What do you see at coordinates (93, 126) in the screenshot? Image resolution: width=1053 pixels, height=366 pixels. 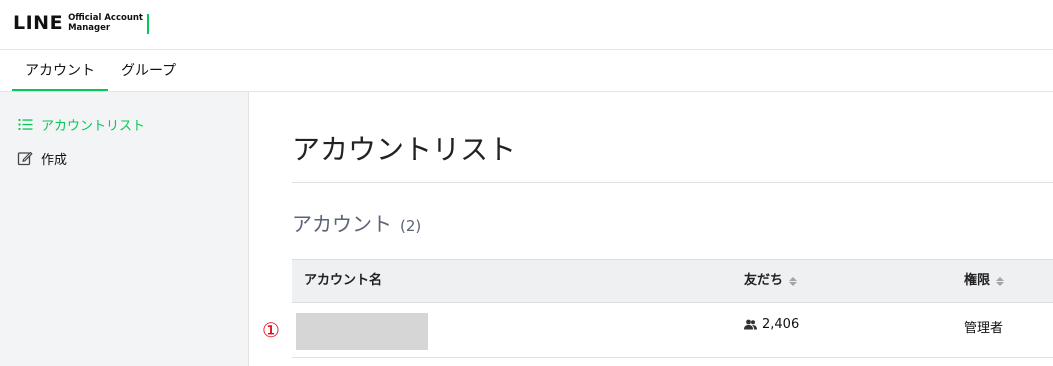 I see `sidebar-item-label: アカウントリスト` at bounding box center [93, 126].